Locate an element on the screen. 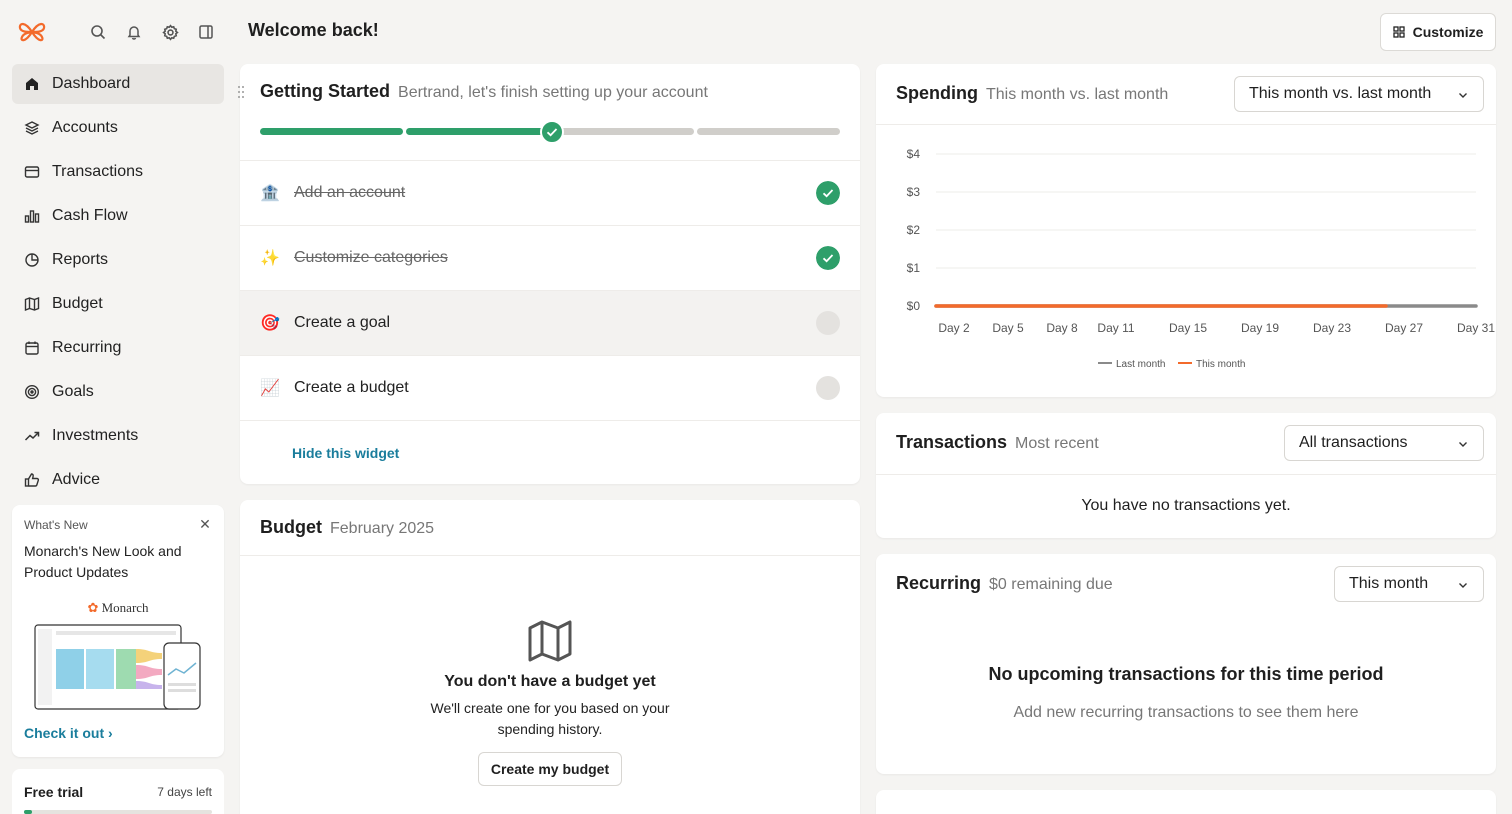  legend-label: Last month is located at coordinates (1140, 364).